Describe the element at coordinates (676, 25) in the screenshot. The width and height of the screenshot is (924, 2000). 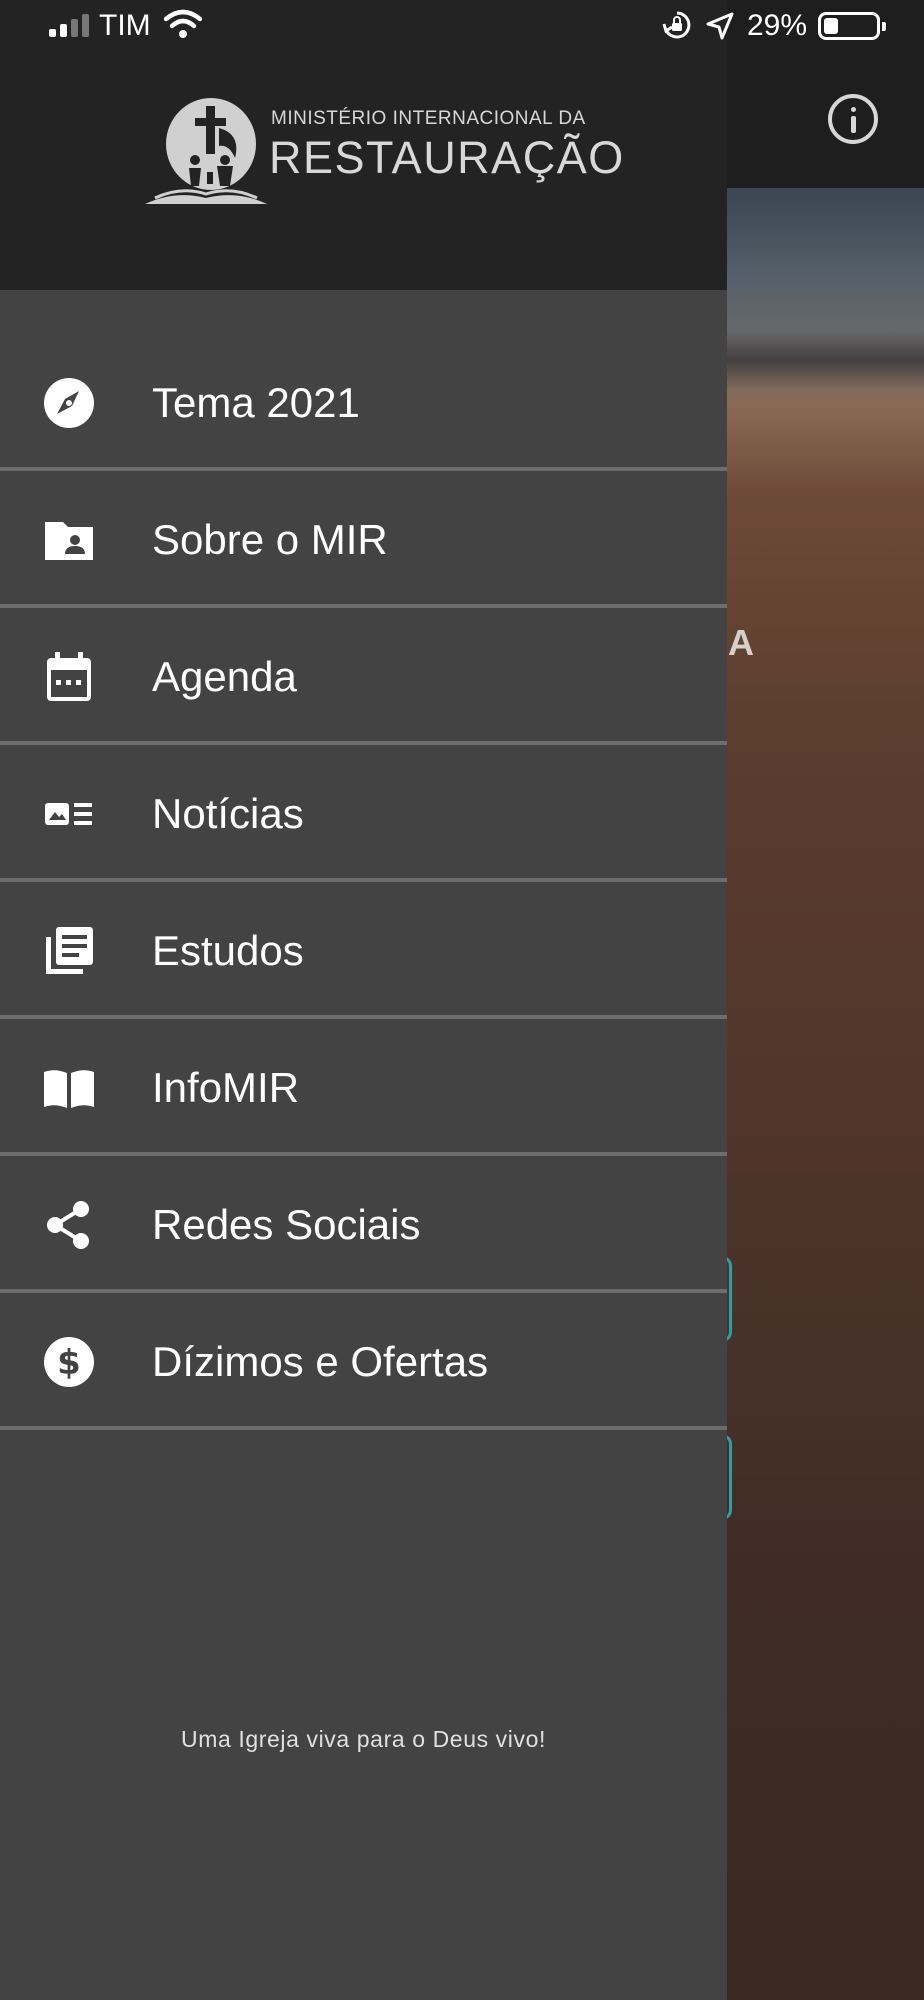
I see `rotation-lock-icon` at that location.